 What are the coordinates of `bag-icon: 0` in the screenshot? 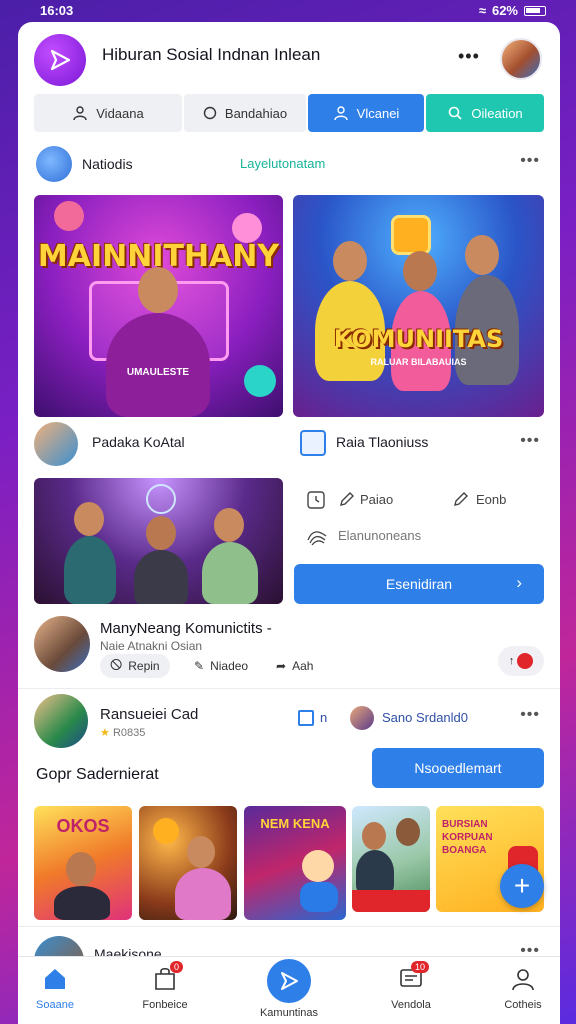 It's located at (166, 978).